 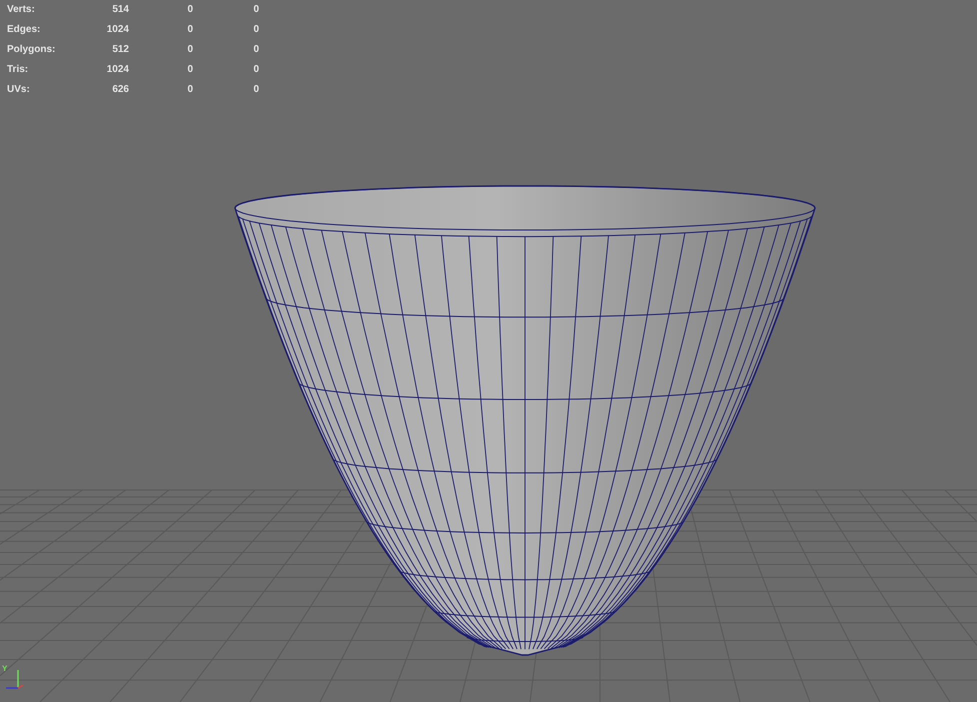 I want to click on stat-value: 514, so click(x=120, y=9).